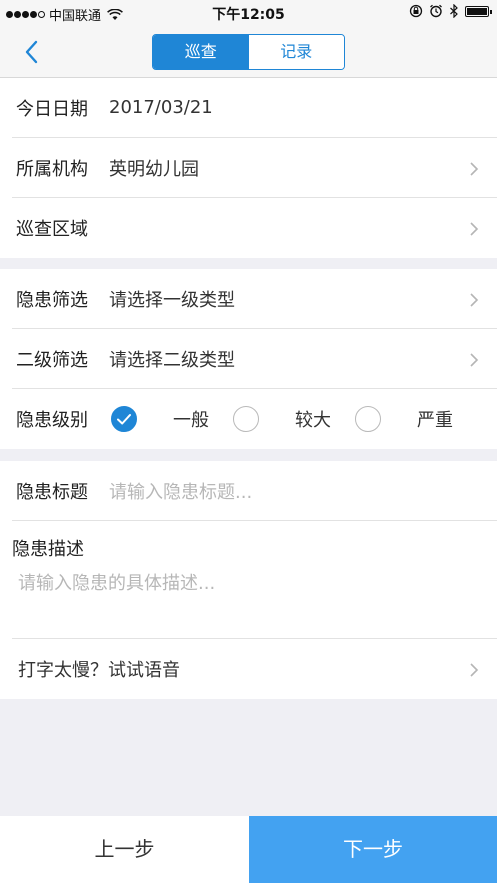  What do you see at coordinates (435, 420) in the screenshot?
I see `level-severe-label: 严重` at bounding box center [435, 420].